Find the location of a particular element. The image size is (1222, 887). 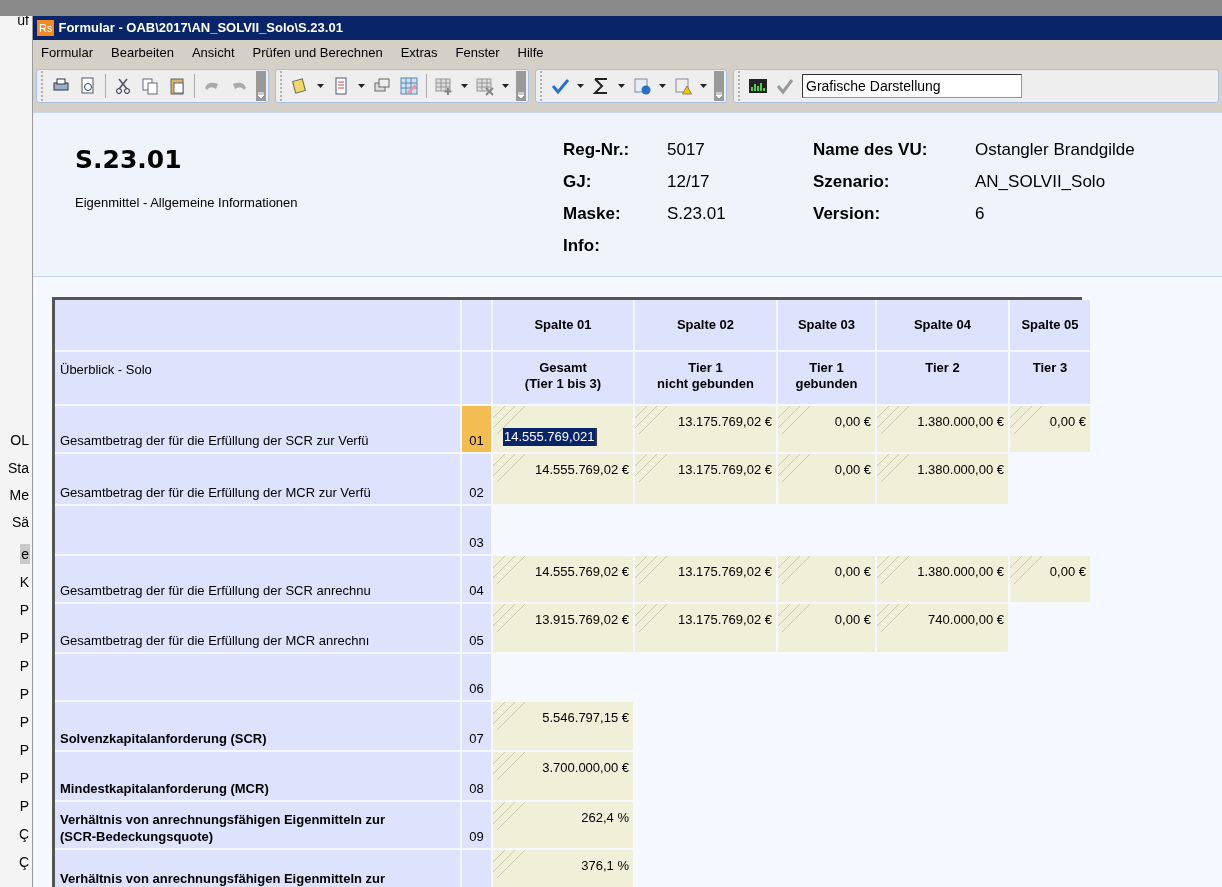

column-label: Tier 1 gebunden is located at coordinates (826, 378).